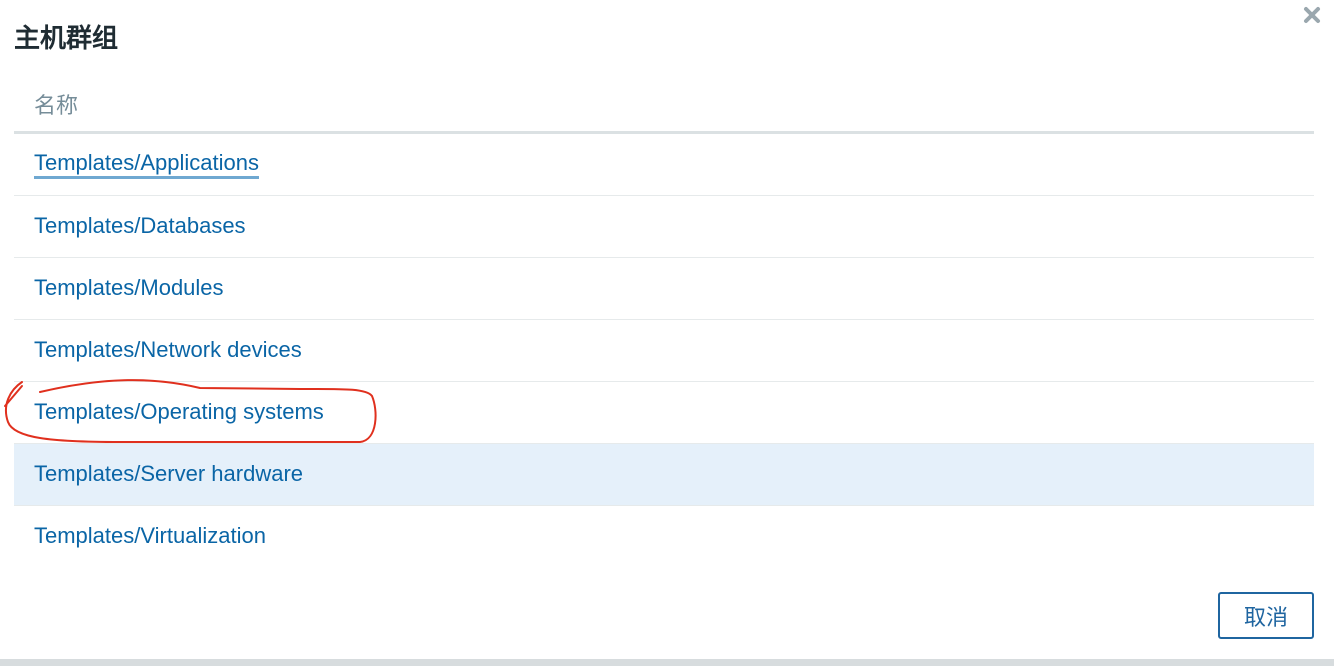  What do you see at coordinates (664, 351) in the screenshot?
I see `table-row: Templates/Network devices` at bounding box center [664, 351].